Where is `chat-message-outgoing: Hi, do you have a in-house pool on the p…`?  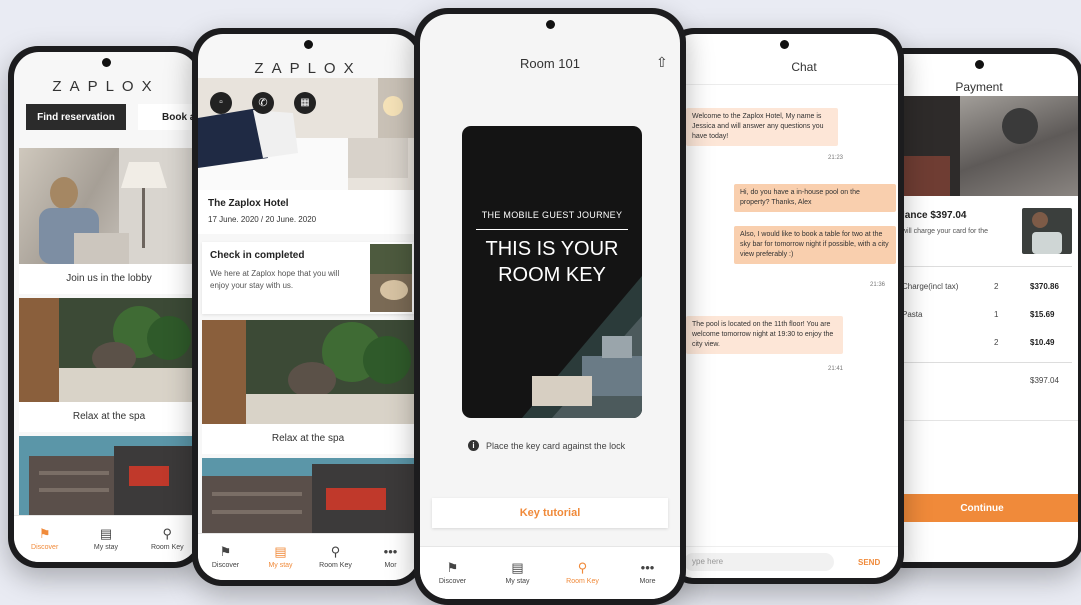
chat-message-outgoing: Hi, do you have a in-house pool on the p… is located at coordinates (815, 198).